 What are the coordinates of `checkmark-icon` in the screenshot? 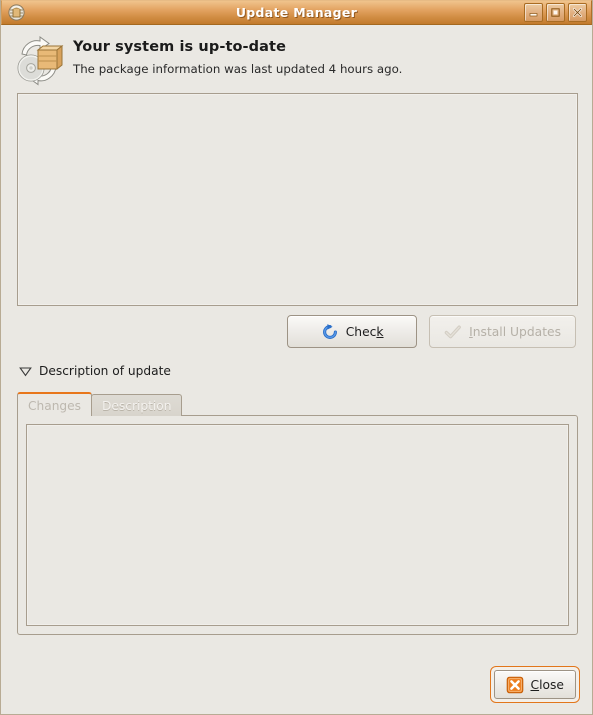 It's located at (453, 331).